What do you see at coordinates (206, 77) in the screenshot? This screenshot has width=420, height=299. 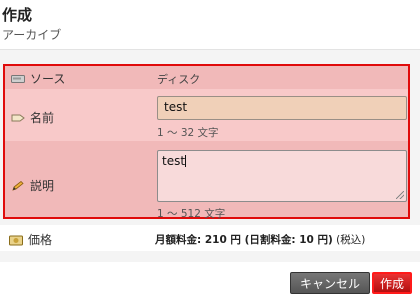 I see `source-row` at bounding box center [206, 77].